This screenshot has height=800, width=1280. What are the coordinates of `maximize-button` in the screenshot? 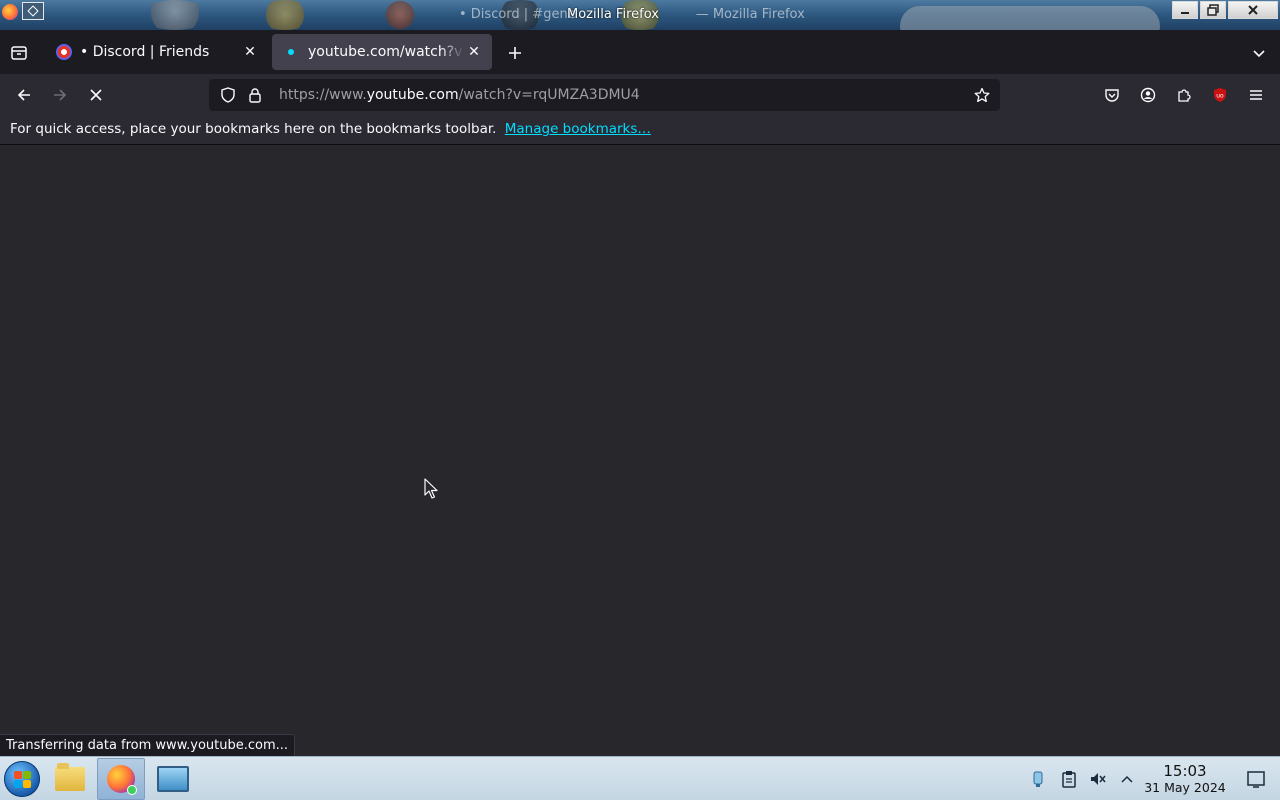 It's located at (1213, 10).